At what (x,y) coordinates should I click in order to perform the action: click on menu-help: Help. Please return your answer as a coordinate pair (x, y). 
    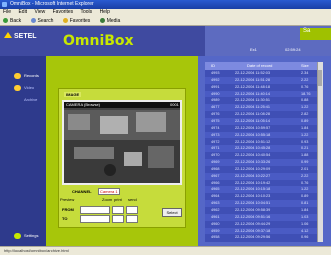
    Looking at the image, I should click on (105, 12).